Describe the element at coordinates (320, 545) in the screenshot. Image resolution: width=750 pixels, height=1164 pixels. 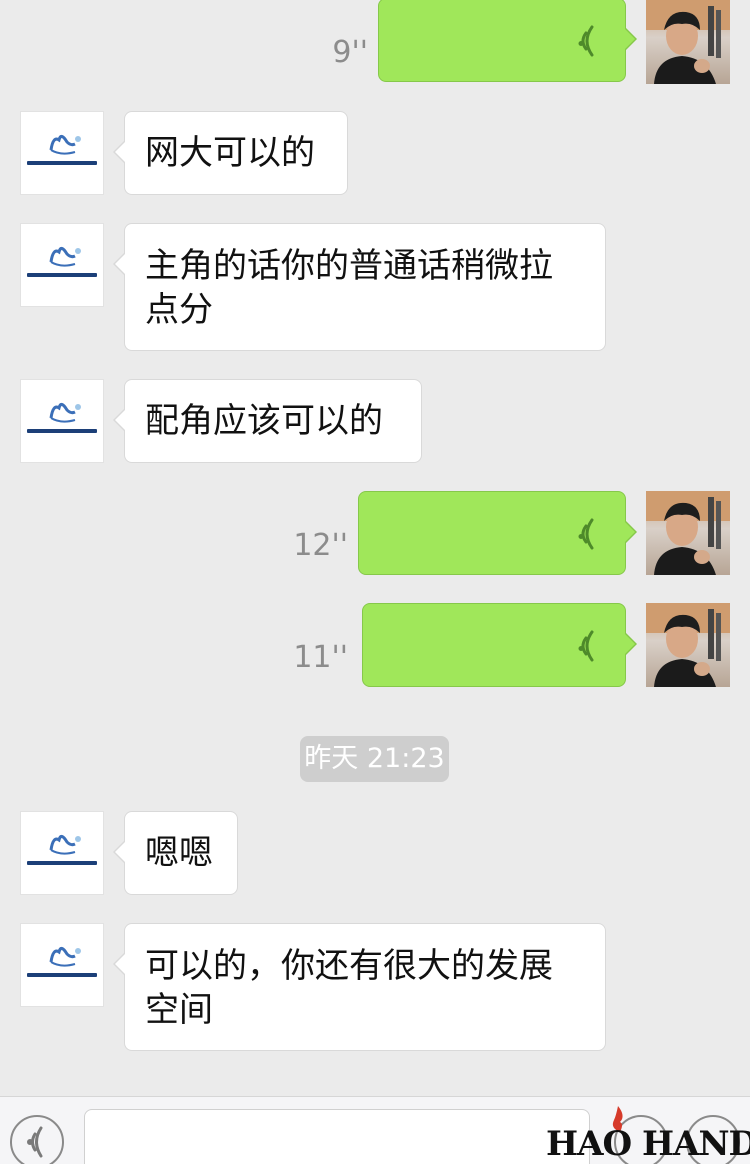
I see `voice-duration: 12''` at that location.